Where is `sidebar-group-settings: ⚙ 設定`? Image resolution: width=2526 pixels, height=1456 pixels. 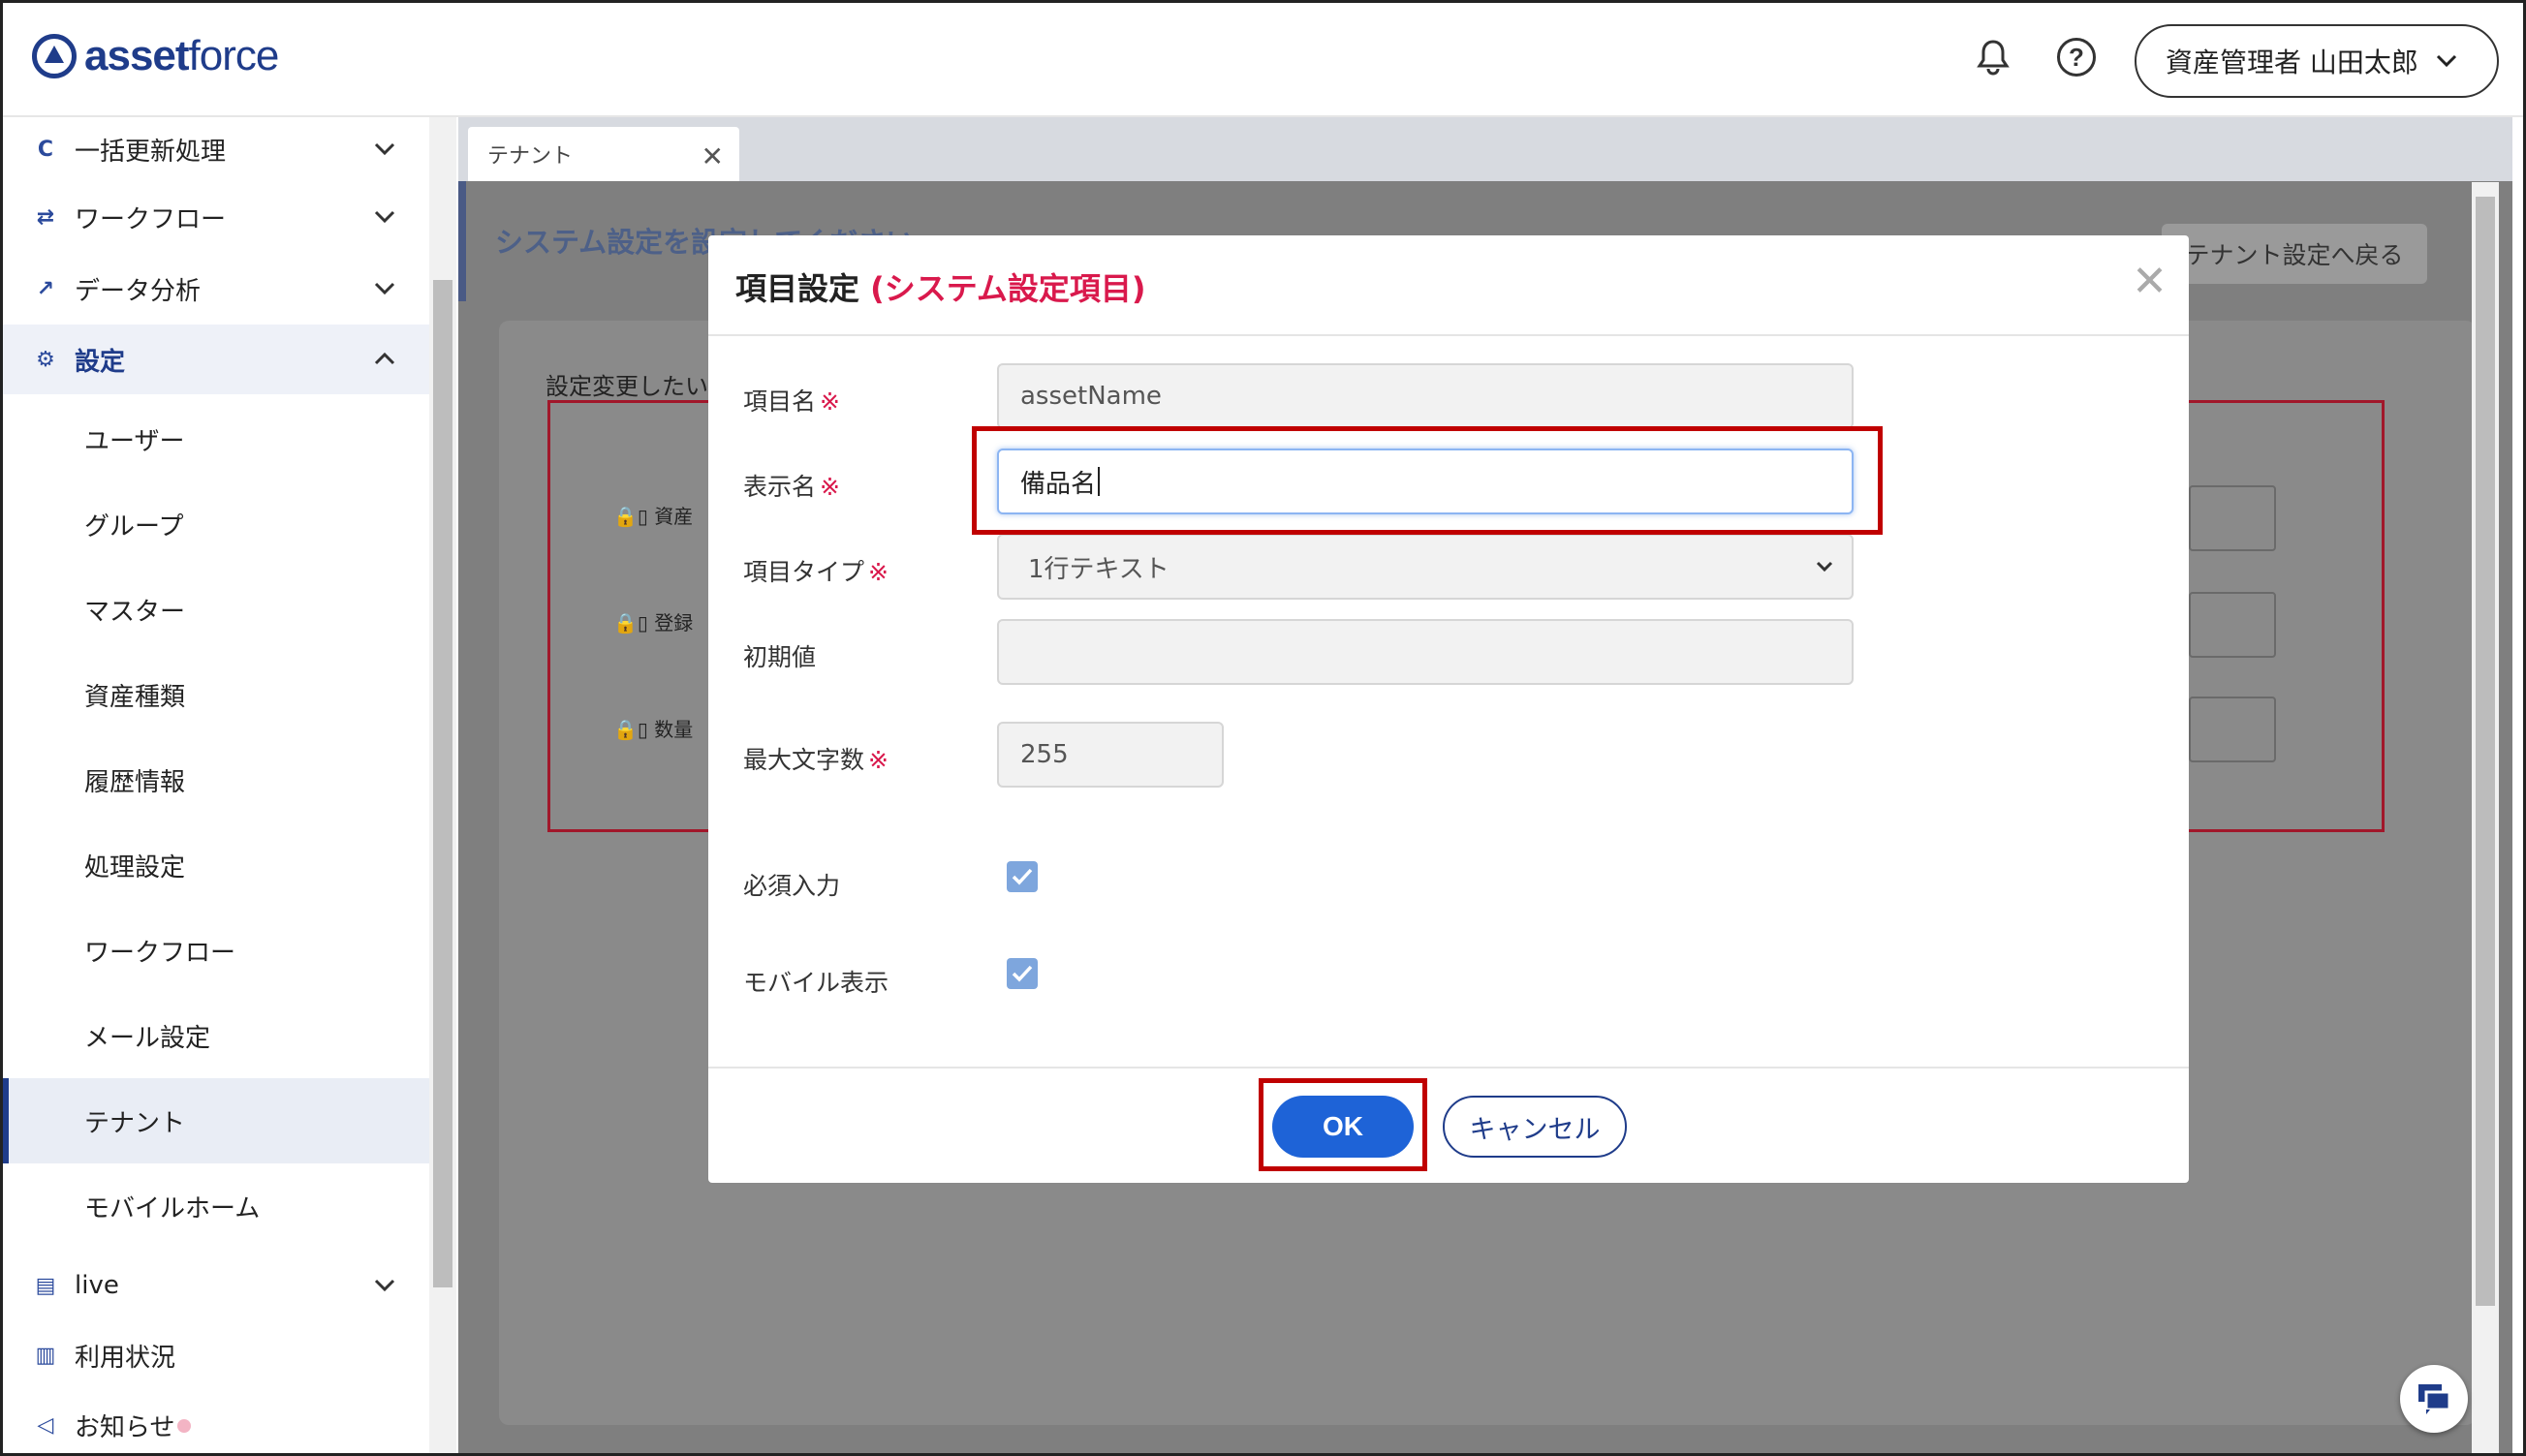
sidebar-group-settings: ⚙ 設定 is located at coordinates (216, 359).